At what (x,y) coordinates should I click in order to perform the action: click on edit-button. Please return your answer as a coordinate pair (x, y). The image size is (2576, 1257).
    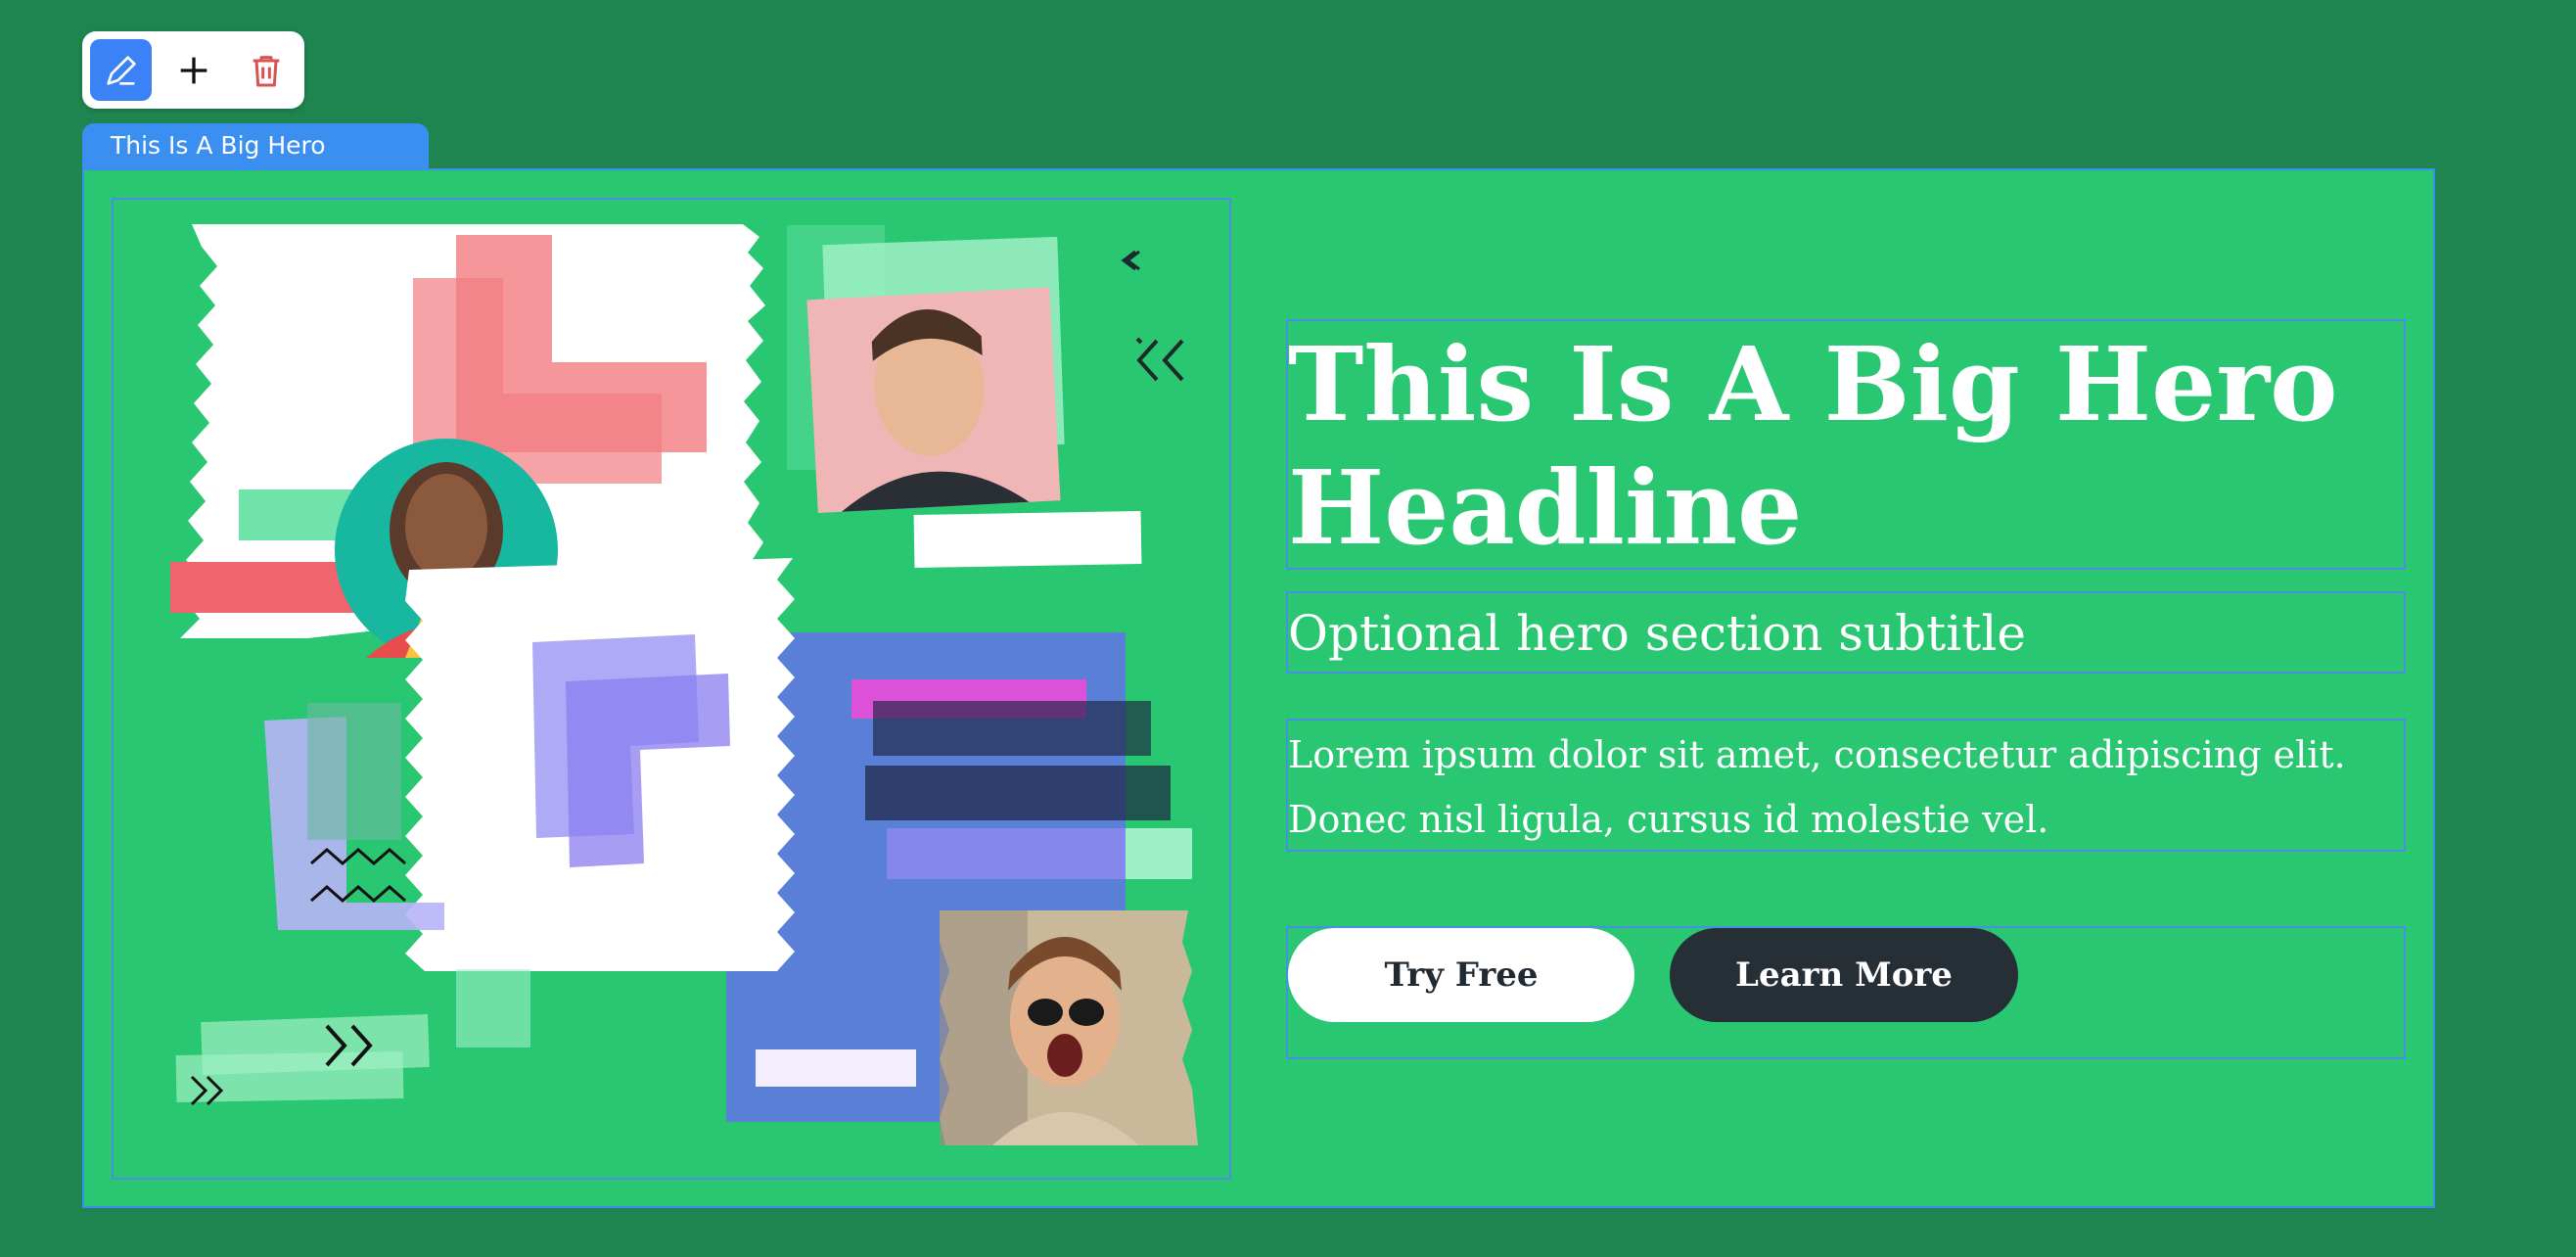
    Looking at the image, I should click on (121, 70).